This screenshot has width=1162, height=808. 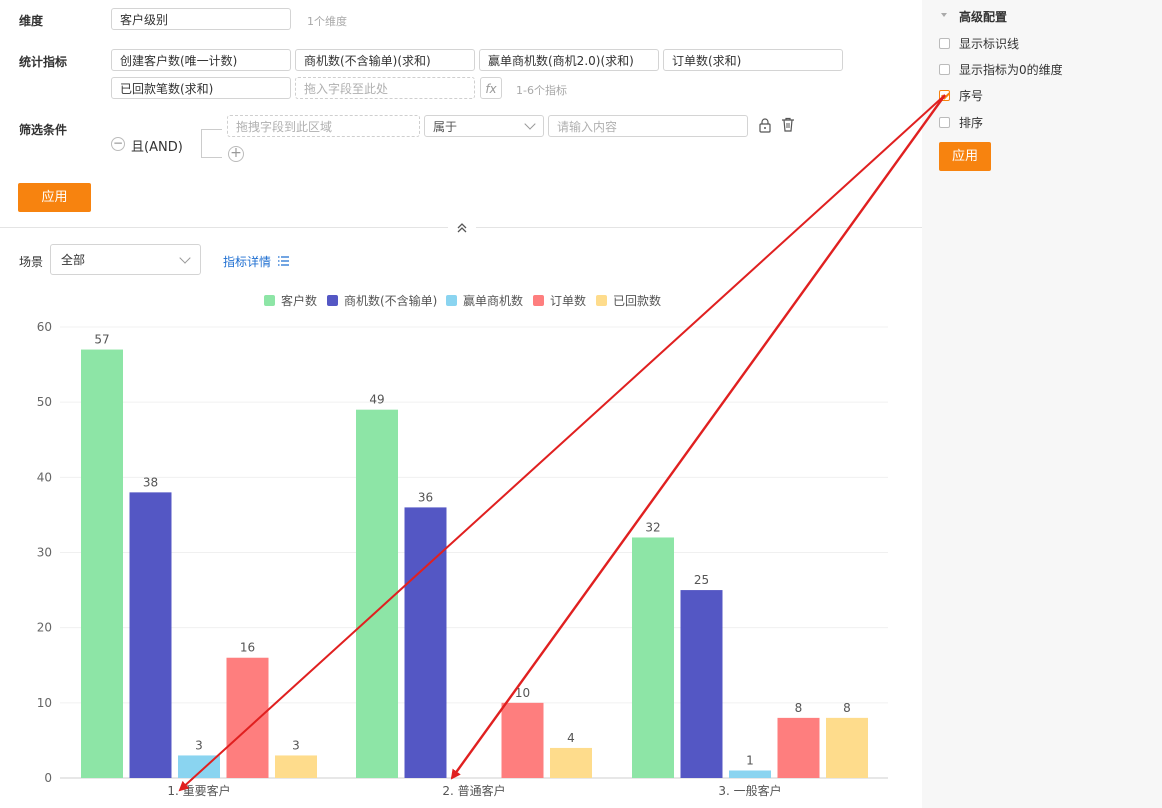 I want to click on metrics-hint: 1-6个指标, so click(x=541, y=90).